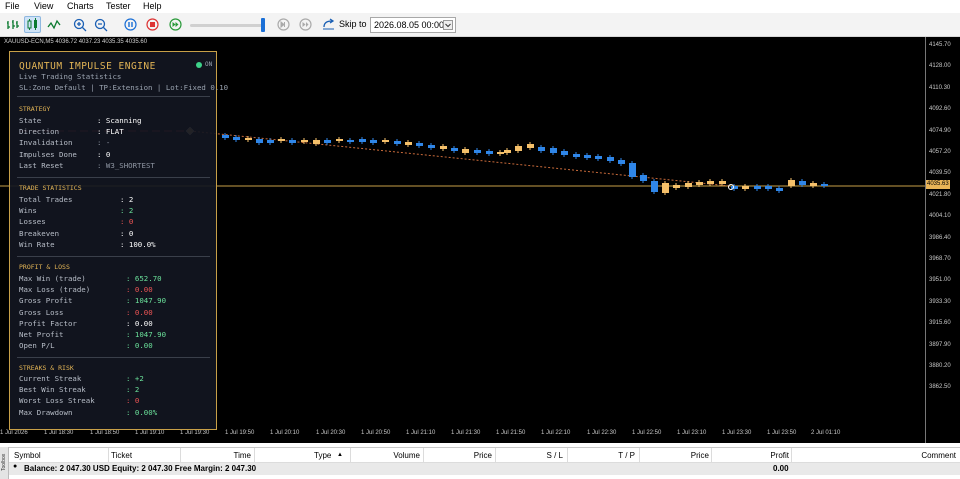  Describe the element at coordinates (126, 165) in the screenshot. I see `stat-value: : W3_SHORTEST` at that location.